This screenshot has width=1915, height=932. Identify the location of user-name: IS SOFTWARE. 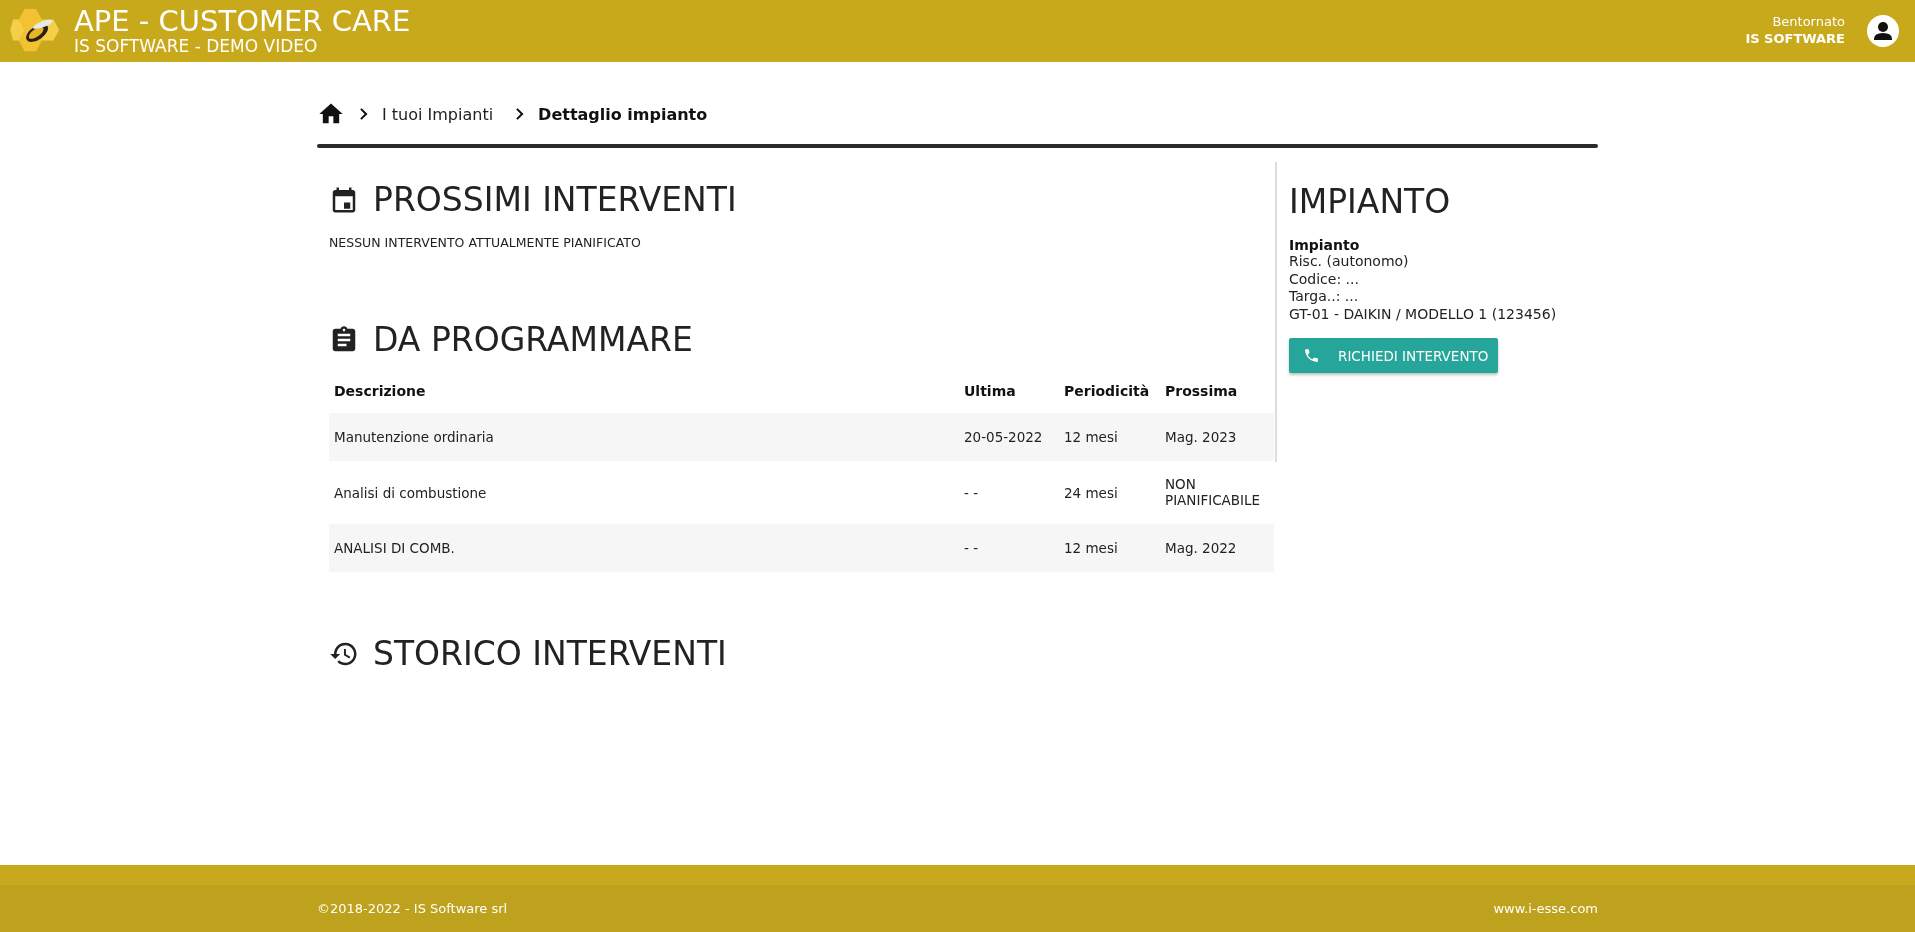
(1795, 39).